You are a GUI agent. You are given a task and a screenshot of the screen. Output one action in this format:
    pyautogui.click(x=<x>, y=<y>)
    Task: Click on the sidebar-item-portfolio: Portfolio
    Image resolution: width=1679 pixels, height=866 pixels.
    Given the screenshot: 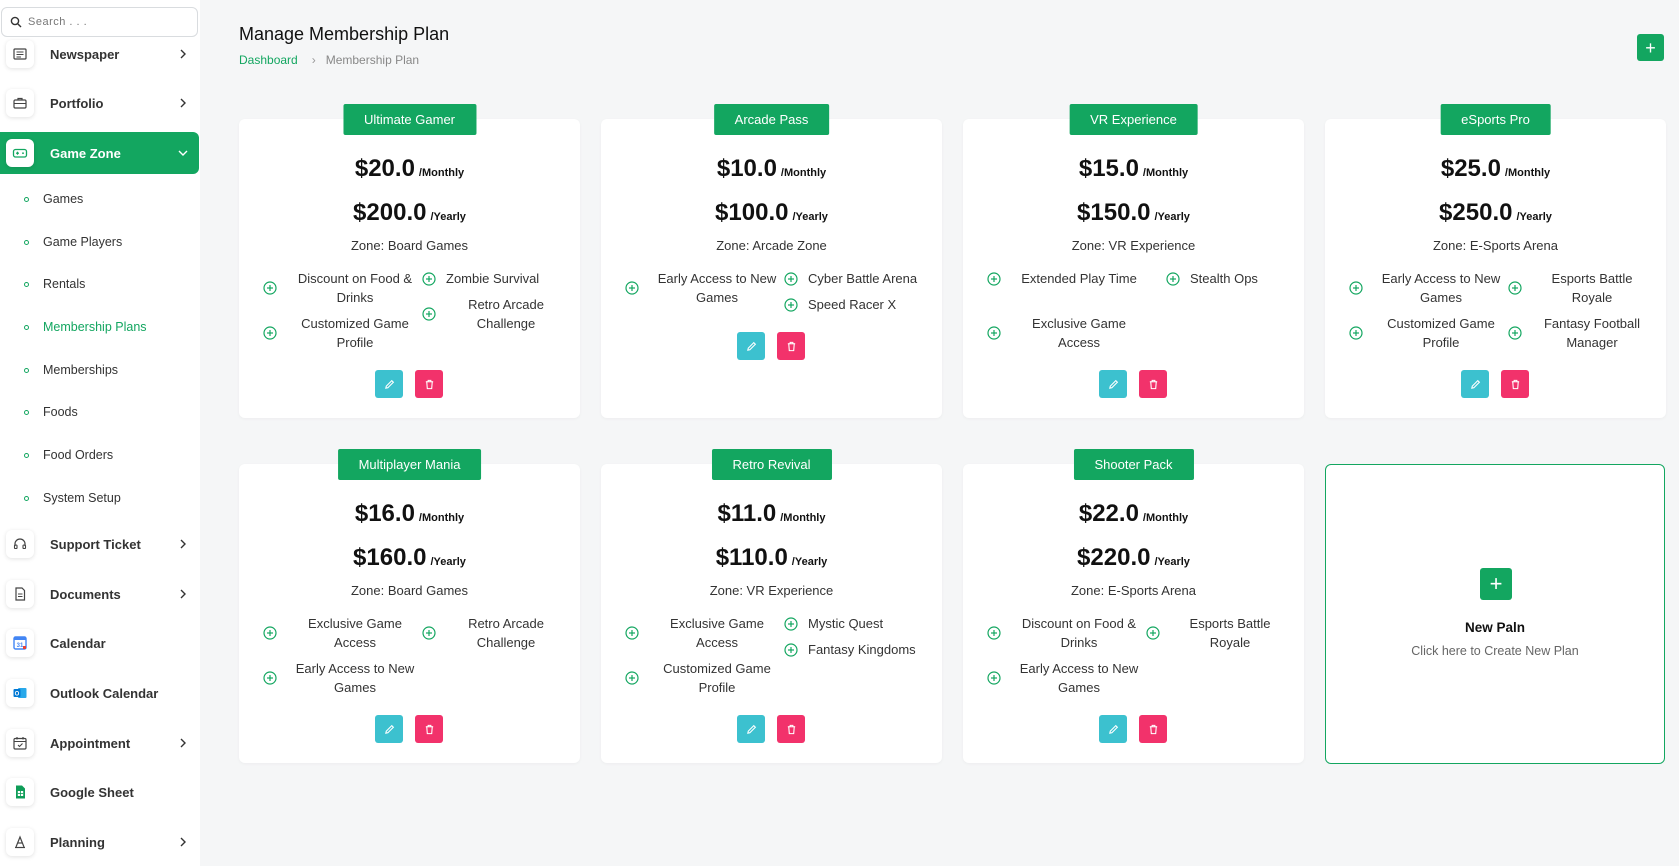 What is the action you would take?
    pyautogui.click(x=99, y=103)
    